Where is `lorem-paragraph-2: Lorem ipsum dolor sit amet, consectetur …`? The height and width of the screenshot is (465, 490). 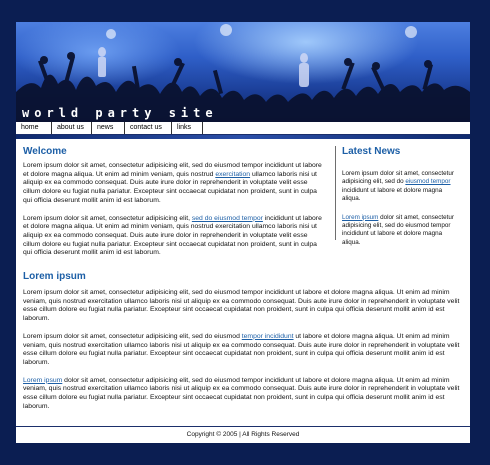
lorem-paragraph-2: Lorem ipsum dolor sit amet, consectetur … is located at coordinates (243, 350).